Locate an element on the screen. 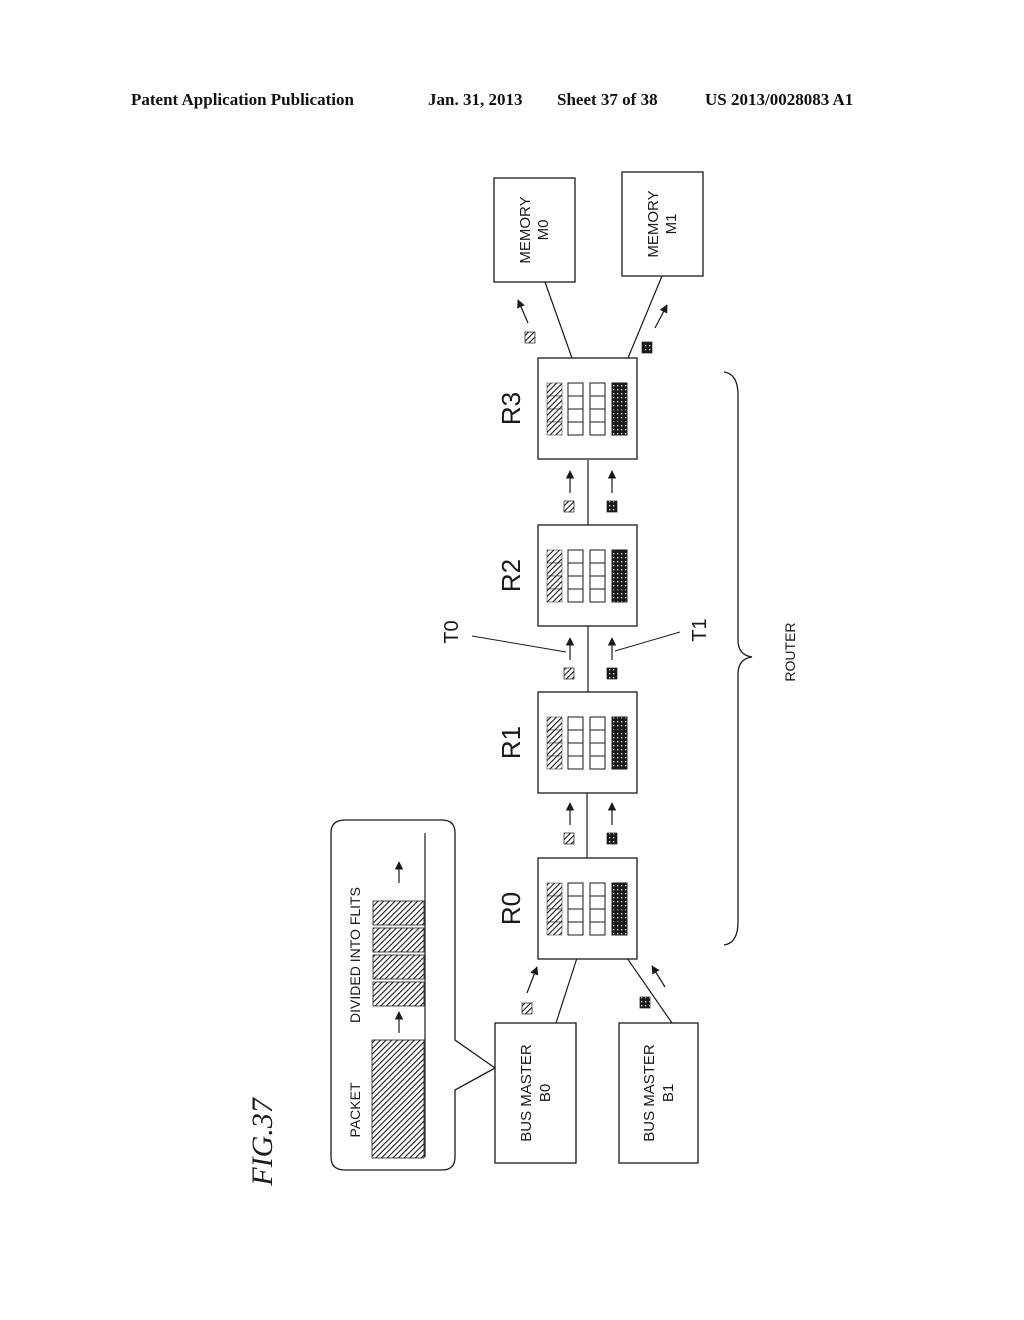  arrow-t1-r3-m1 is located at coordinates (661, 316).